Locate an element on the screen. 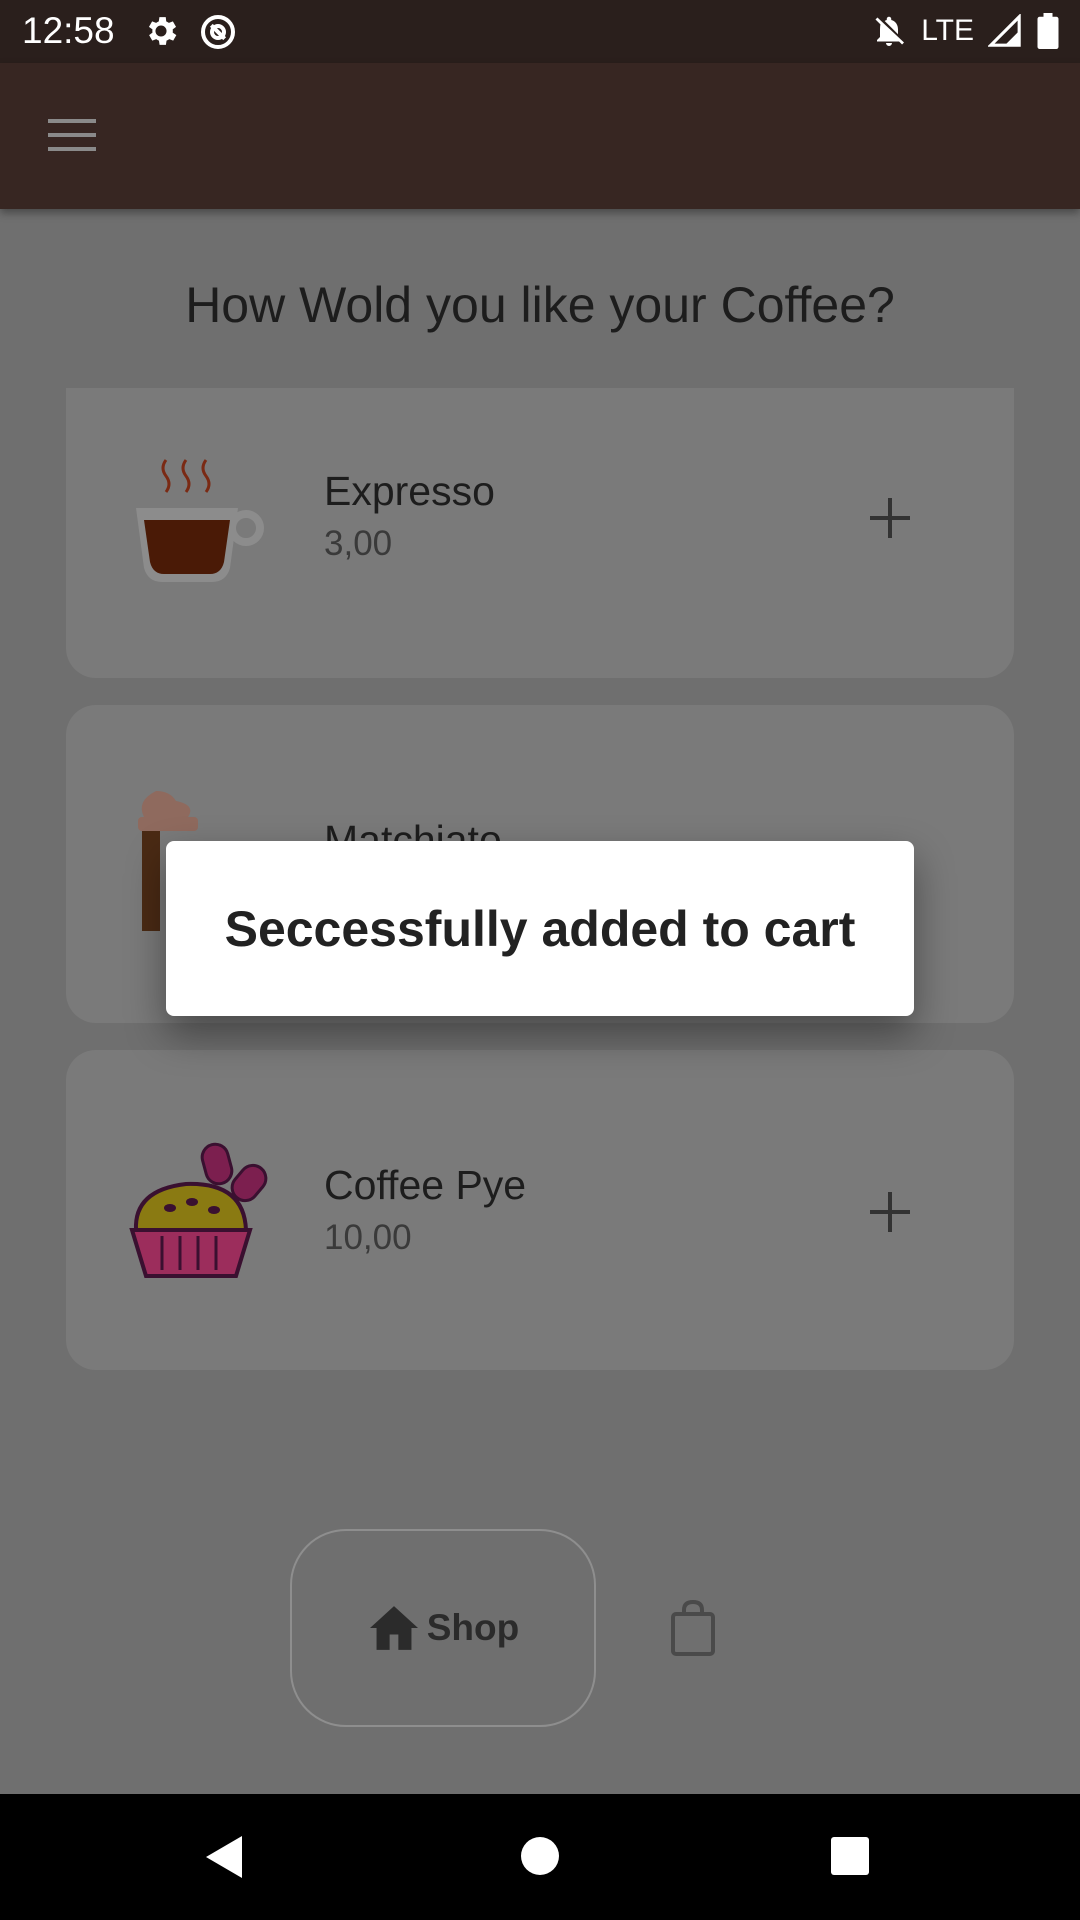 The width and height of the screenshot is (1080, 1920). status-right-group: LTE is located at coordinates (965, 31).